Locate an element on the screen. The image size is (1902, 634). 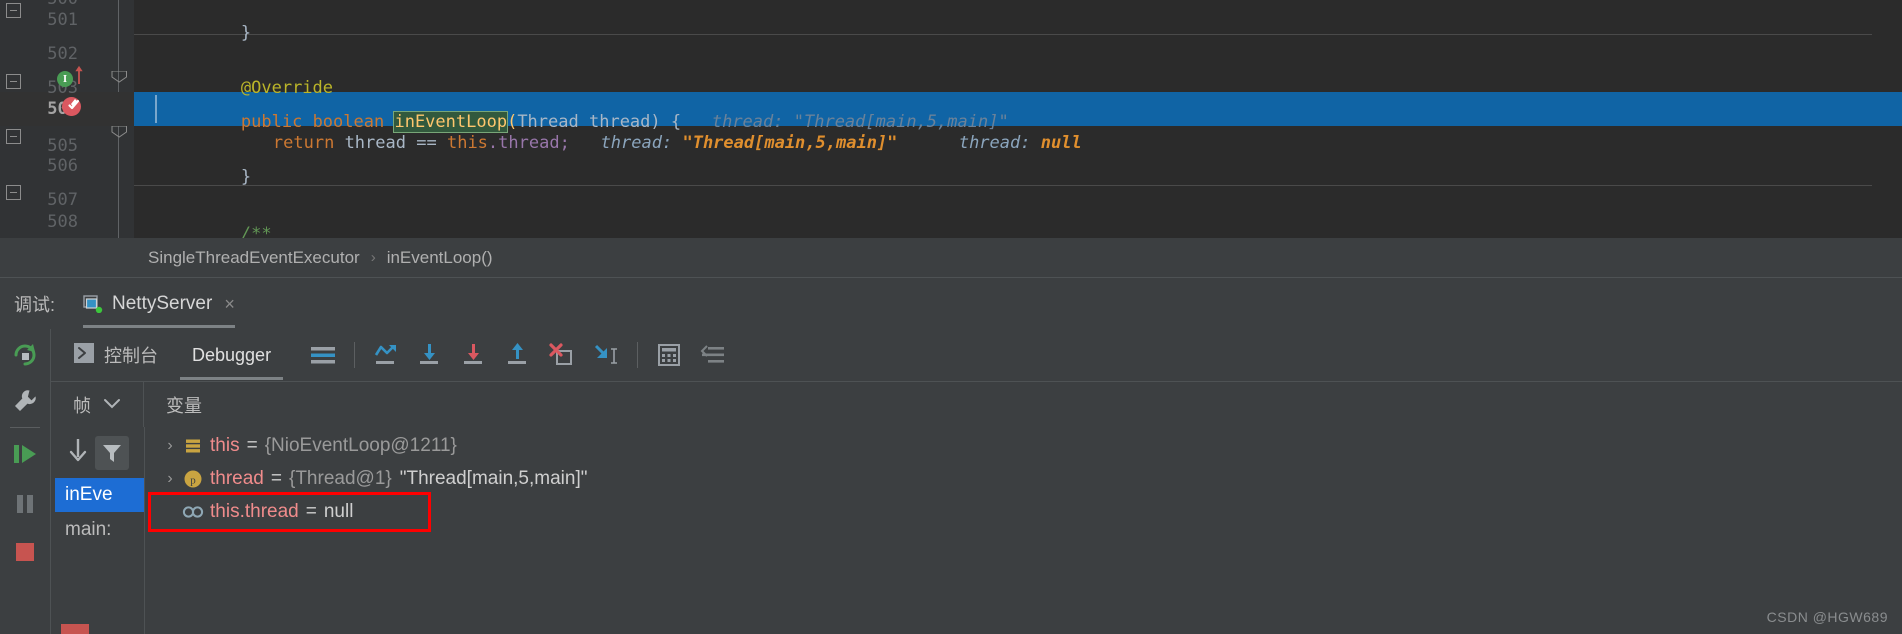
debug-window-title: 调试: is located at coordinates (35, 305).